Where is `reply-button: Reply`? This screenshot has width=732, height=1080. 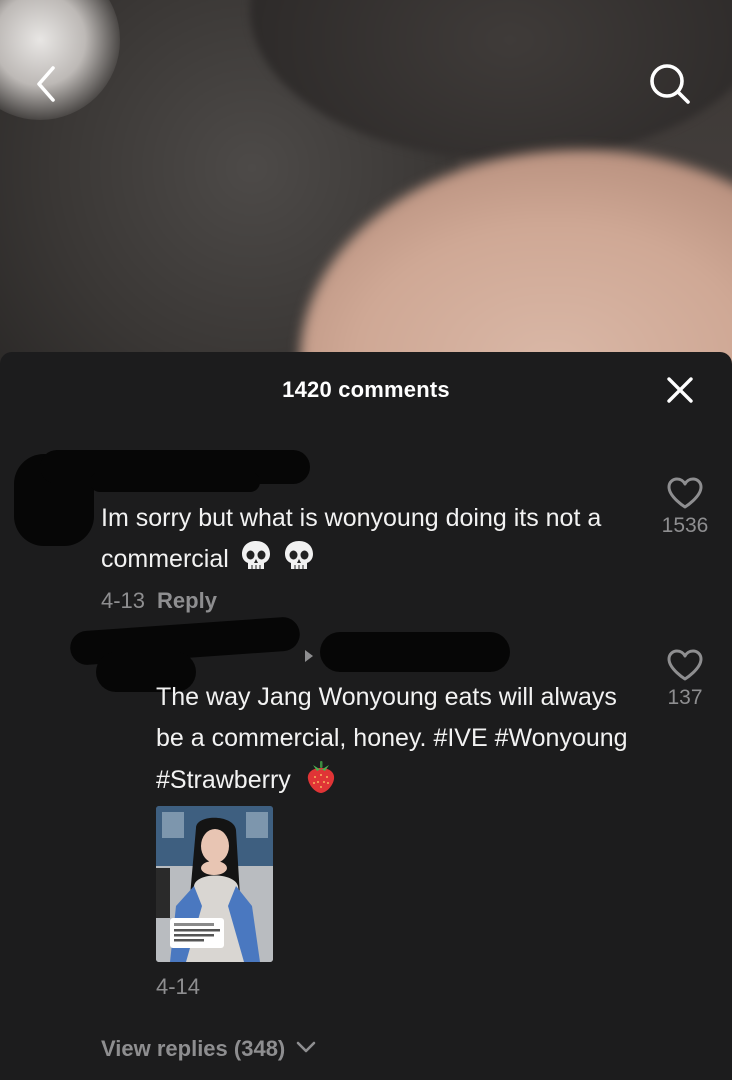 reply-button: Reply is located at coordinates (187, 600).